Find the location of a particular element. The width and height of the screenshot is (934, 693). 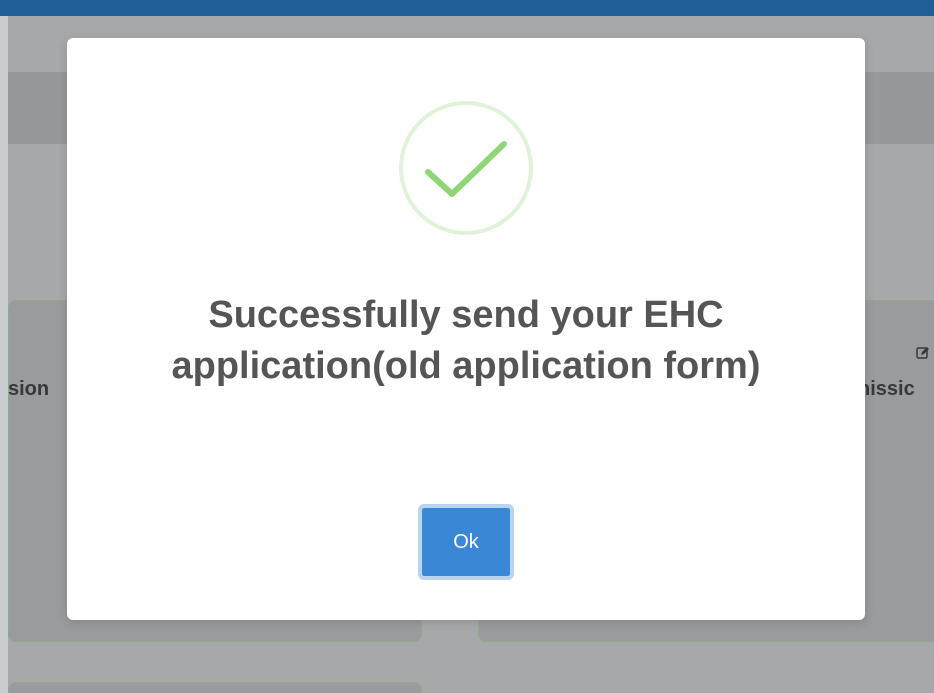

checkmark-circle-icon is located at coordinates (466, 168).